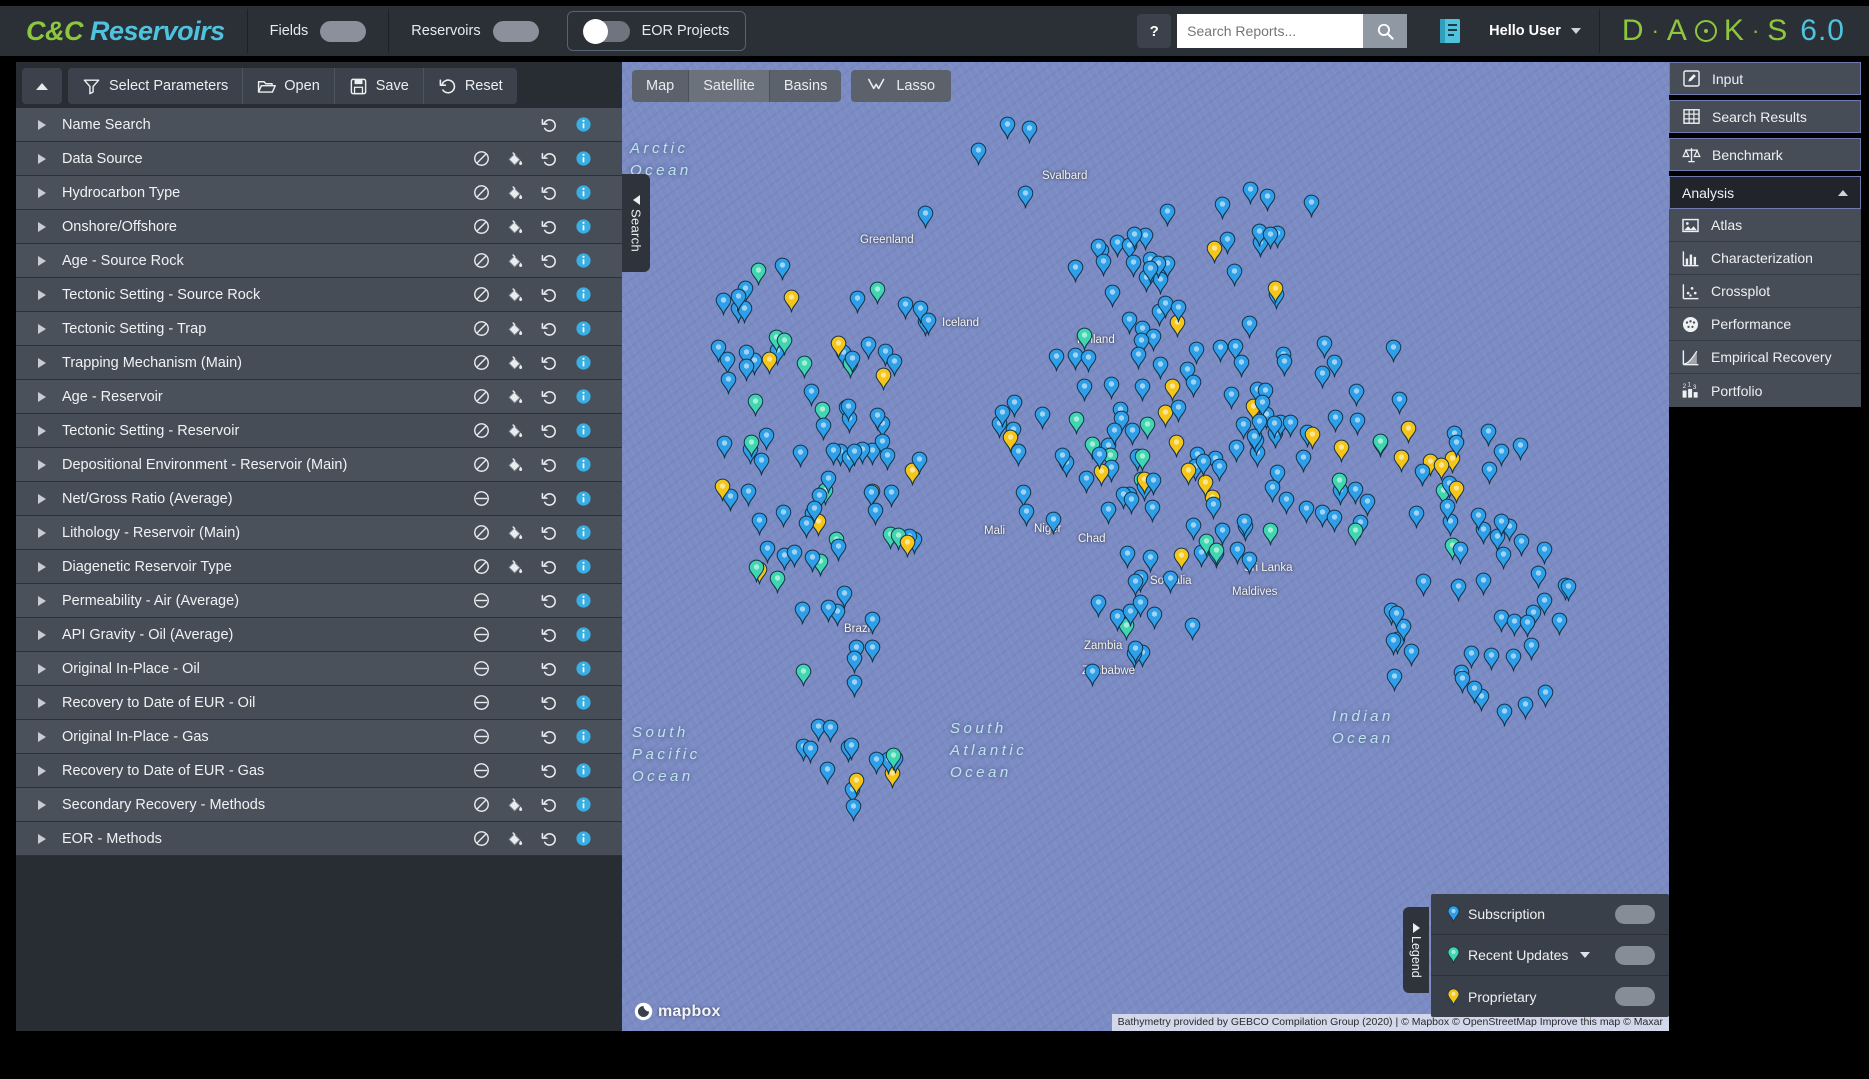  Describe the element at coordinates (1544, 31) in the screenshot. I see `user-menu: Hello User` at that location.